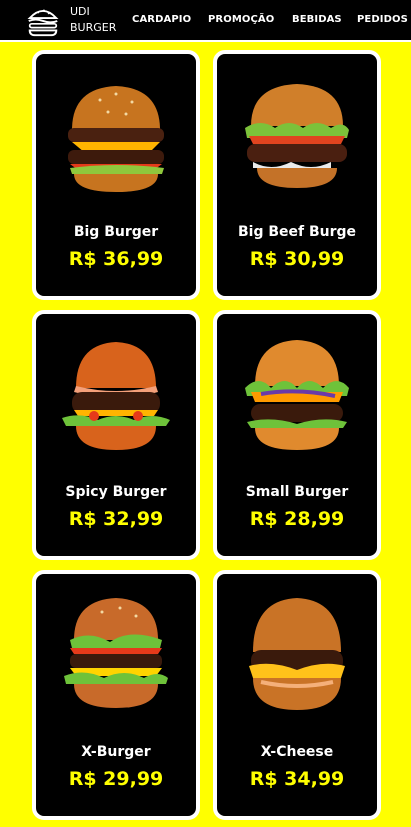 This screenshot has height=827, width=411. Describe the element at coordinates (116, 139) in the screenshot. I see `double-burger-image` at that location.